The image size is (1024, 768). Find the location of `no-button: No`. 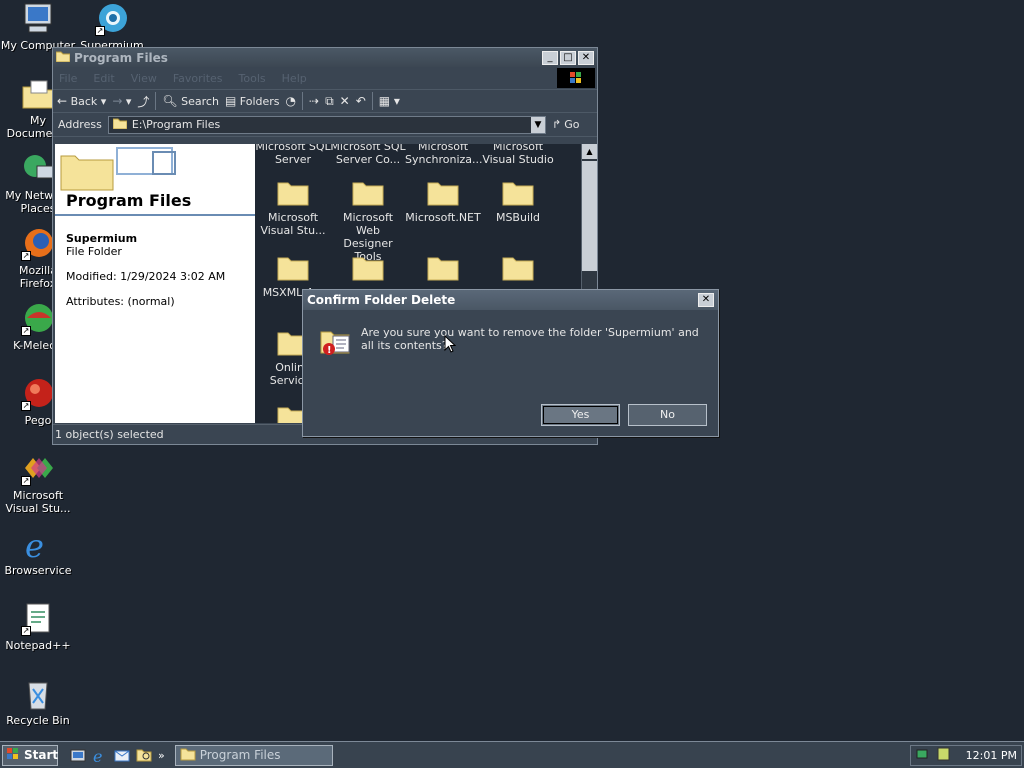

no-button: No is located at coordinates (667, 415).